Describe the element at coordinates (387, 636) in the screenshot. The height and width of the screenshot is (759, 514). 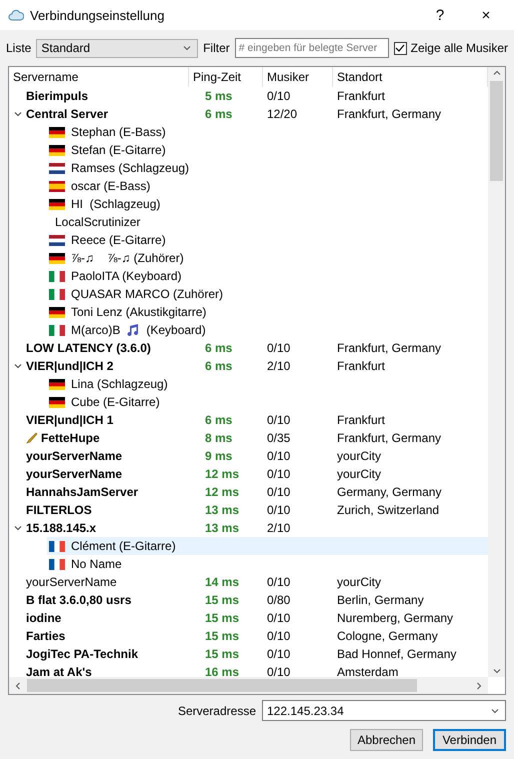
I see `server-location: Cologne, Germany` at that location.